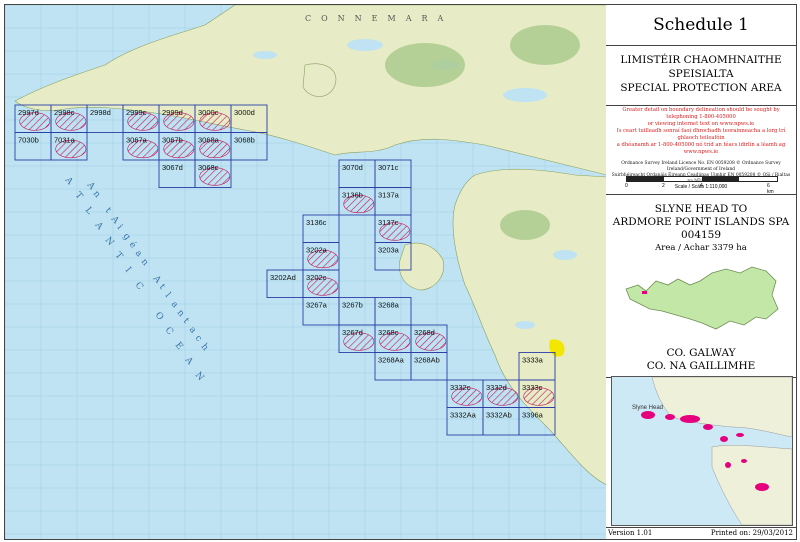  I want to click on sheet-label: 3267b, so click(352, 305).